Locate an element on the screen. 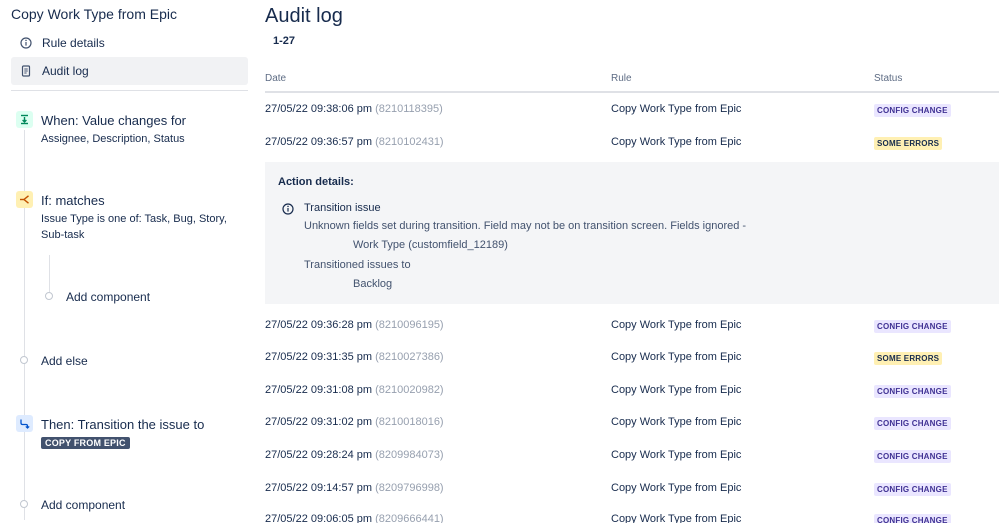  add-component-dot is located at coordinates (49, 296).